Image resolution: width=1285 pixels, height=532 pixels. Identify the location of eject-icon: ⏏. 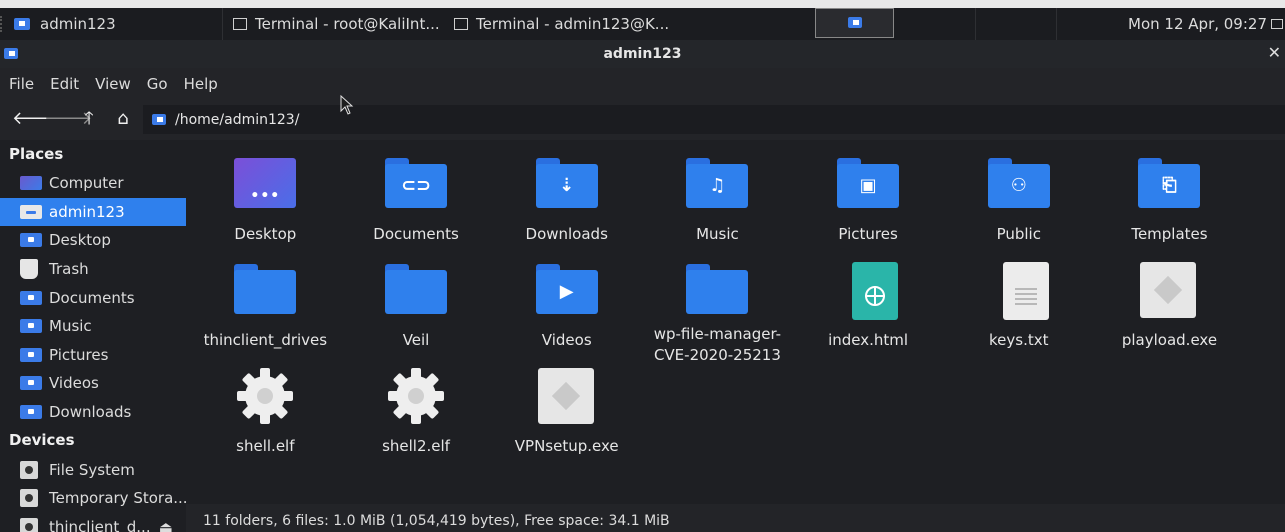
(166, 525).